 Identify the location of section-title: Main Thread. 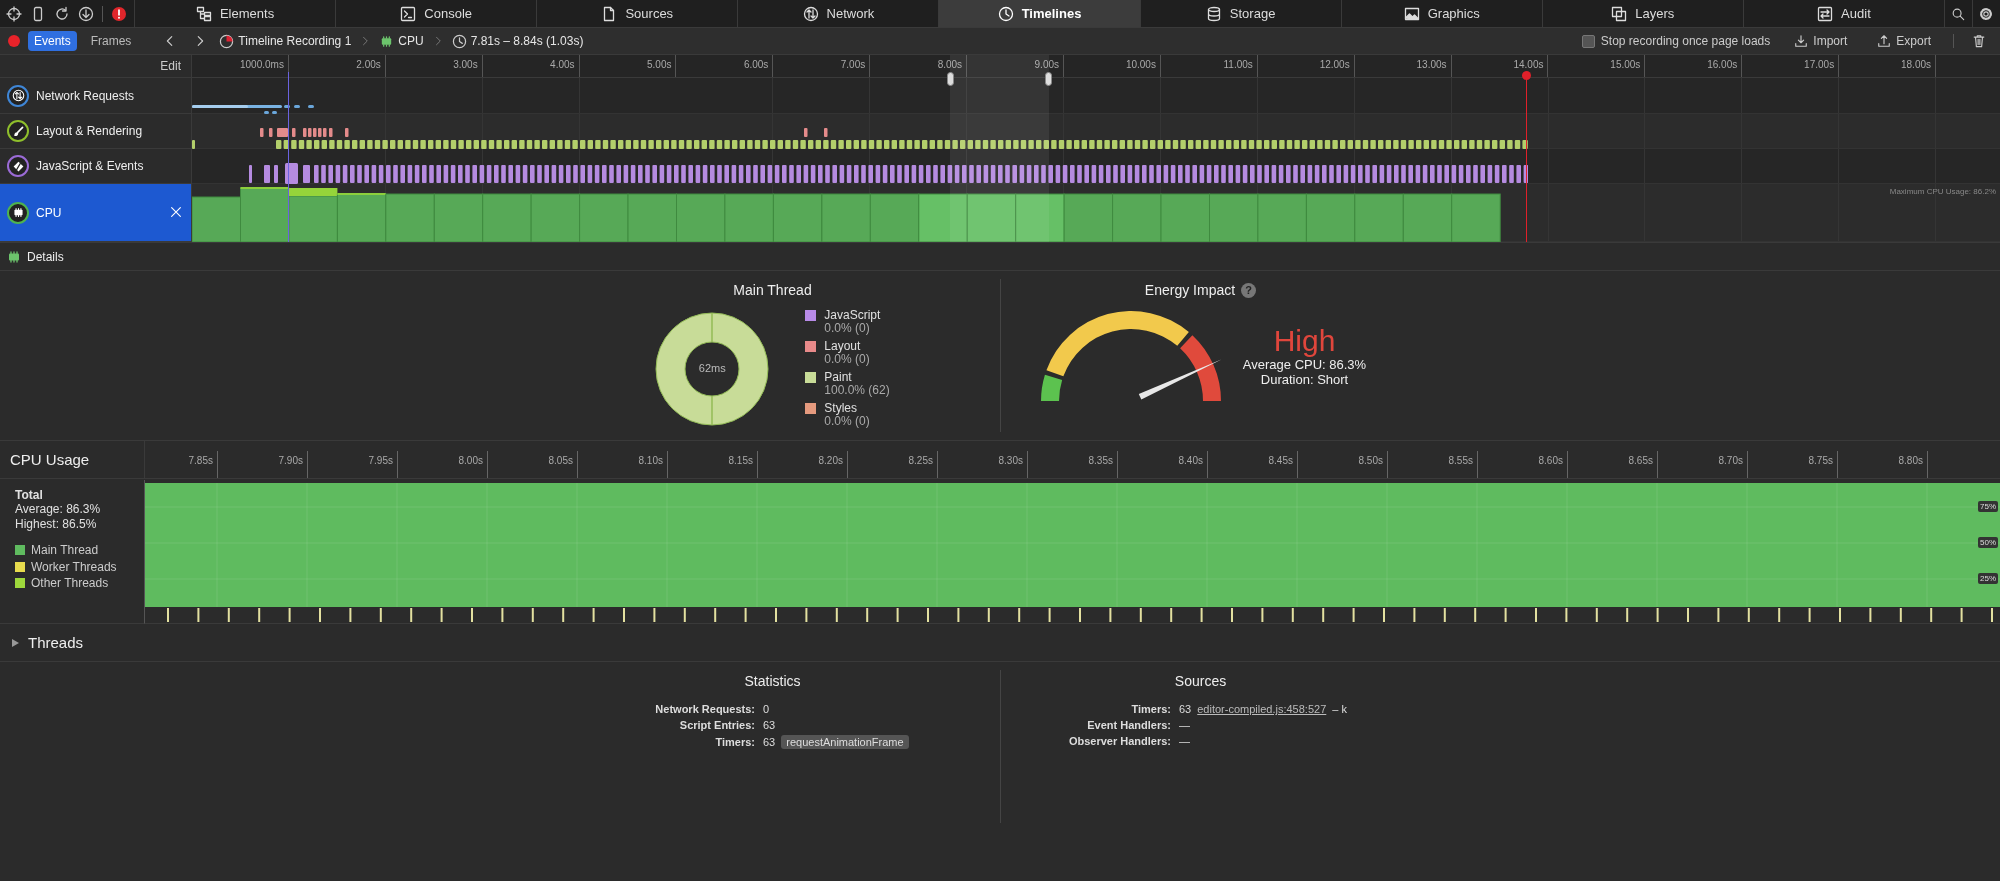
(772, 290).